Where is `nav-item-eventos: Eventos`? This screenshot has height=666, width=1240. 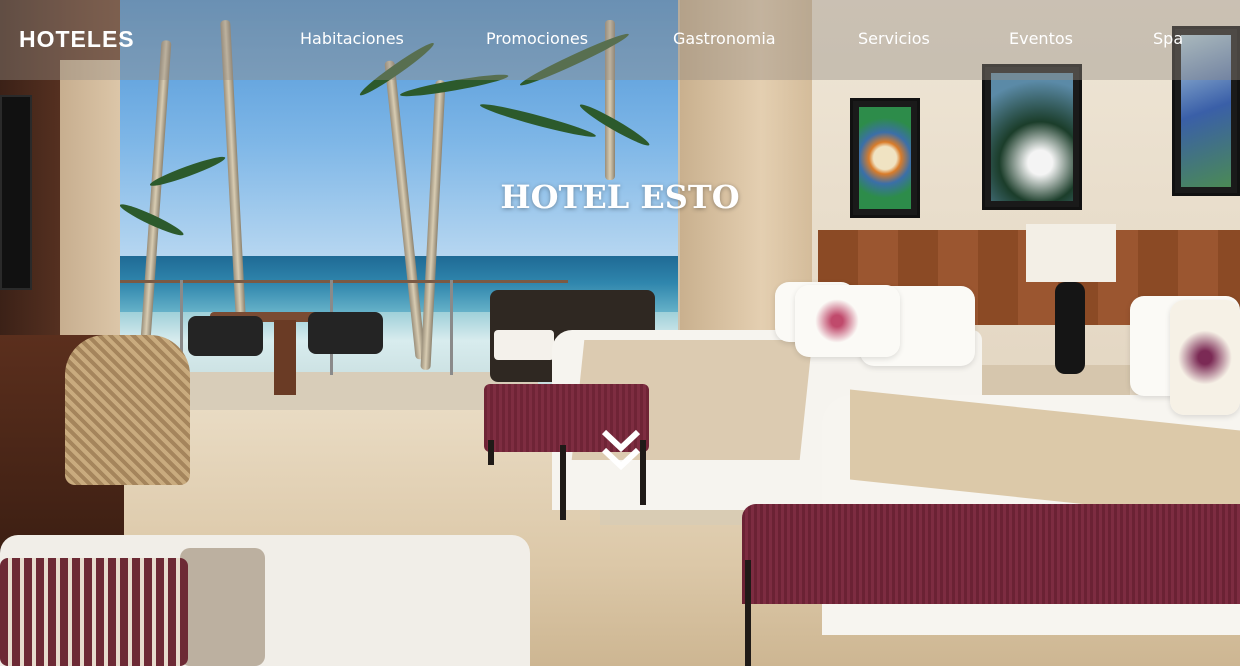
nav-item-eventos: Eventos is located at coordinates (1041, 38).